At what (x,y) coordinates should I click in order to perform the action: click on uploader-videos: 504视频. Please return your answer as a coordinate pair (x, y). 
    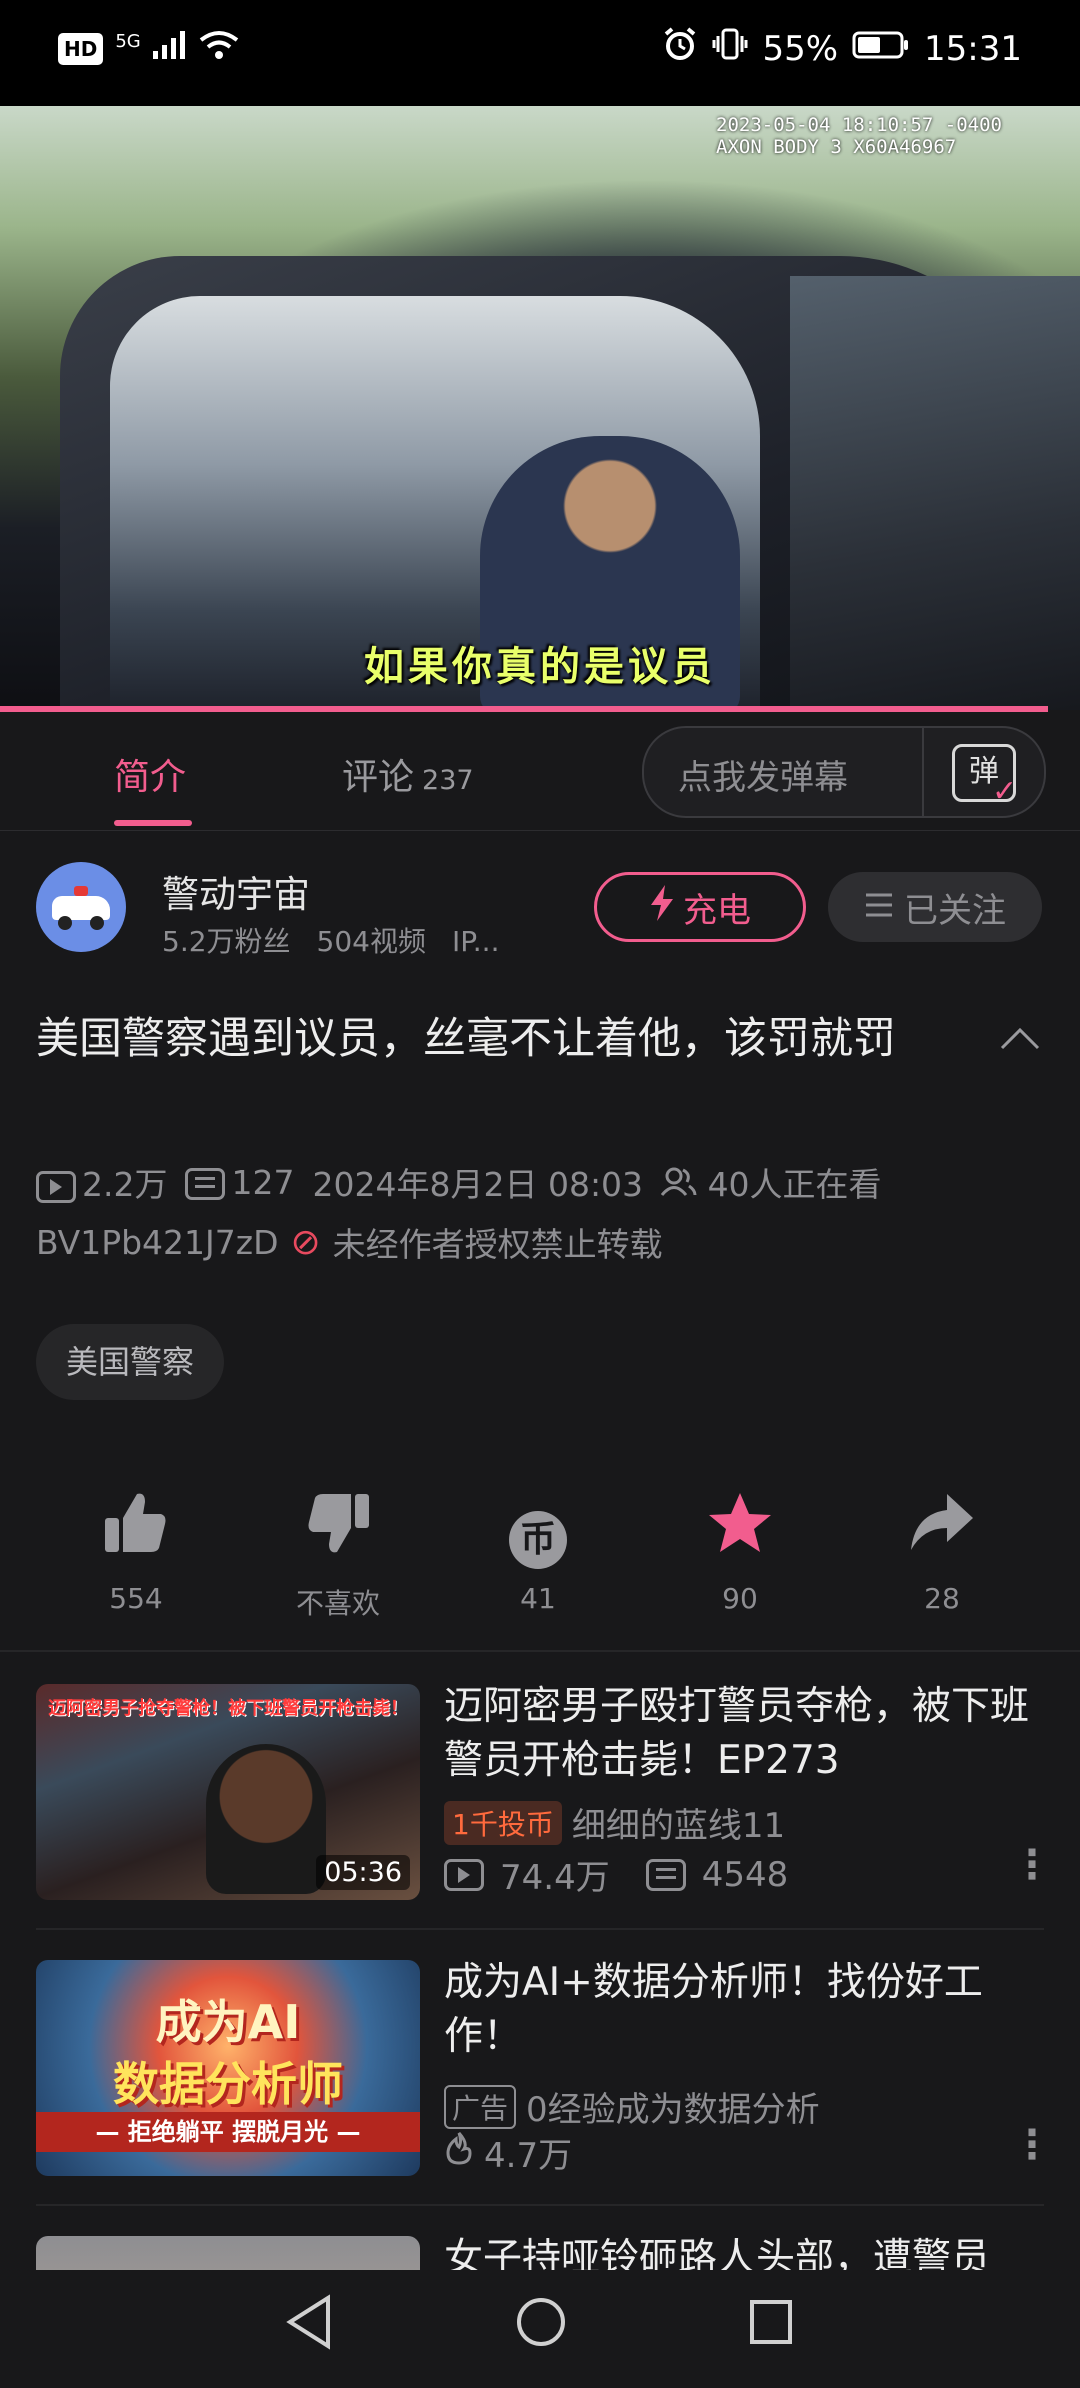
    Looking at the image, I should click on (371, 941).